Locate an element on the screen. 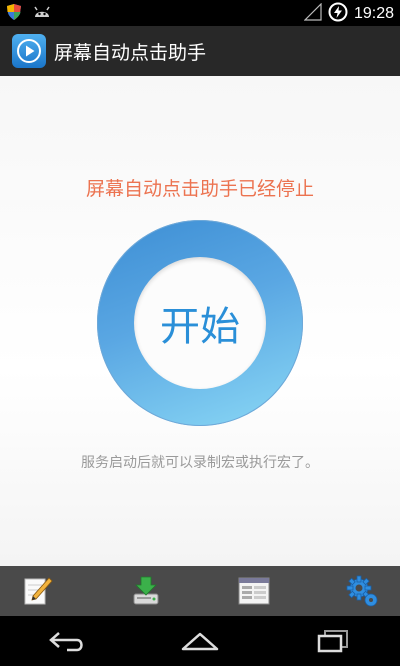 This screenshot has width=400, height=666. play-icon is located at coordinates (29, 51).